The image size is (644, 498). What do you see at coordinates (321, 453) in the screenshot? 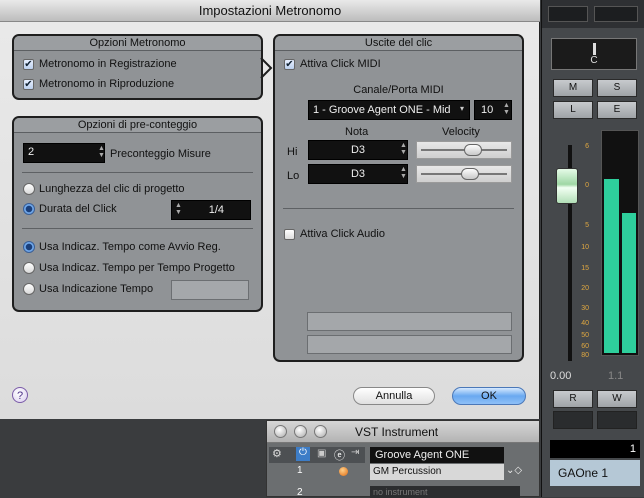
I see `freeze-icon: ▣` at bounding box center [321, 453].